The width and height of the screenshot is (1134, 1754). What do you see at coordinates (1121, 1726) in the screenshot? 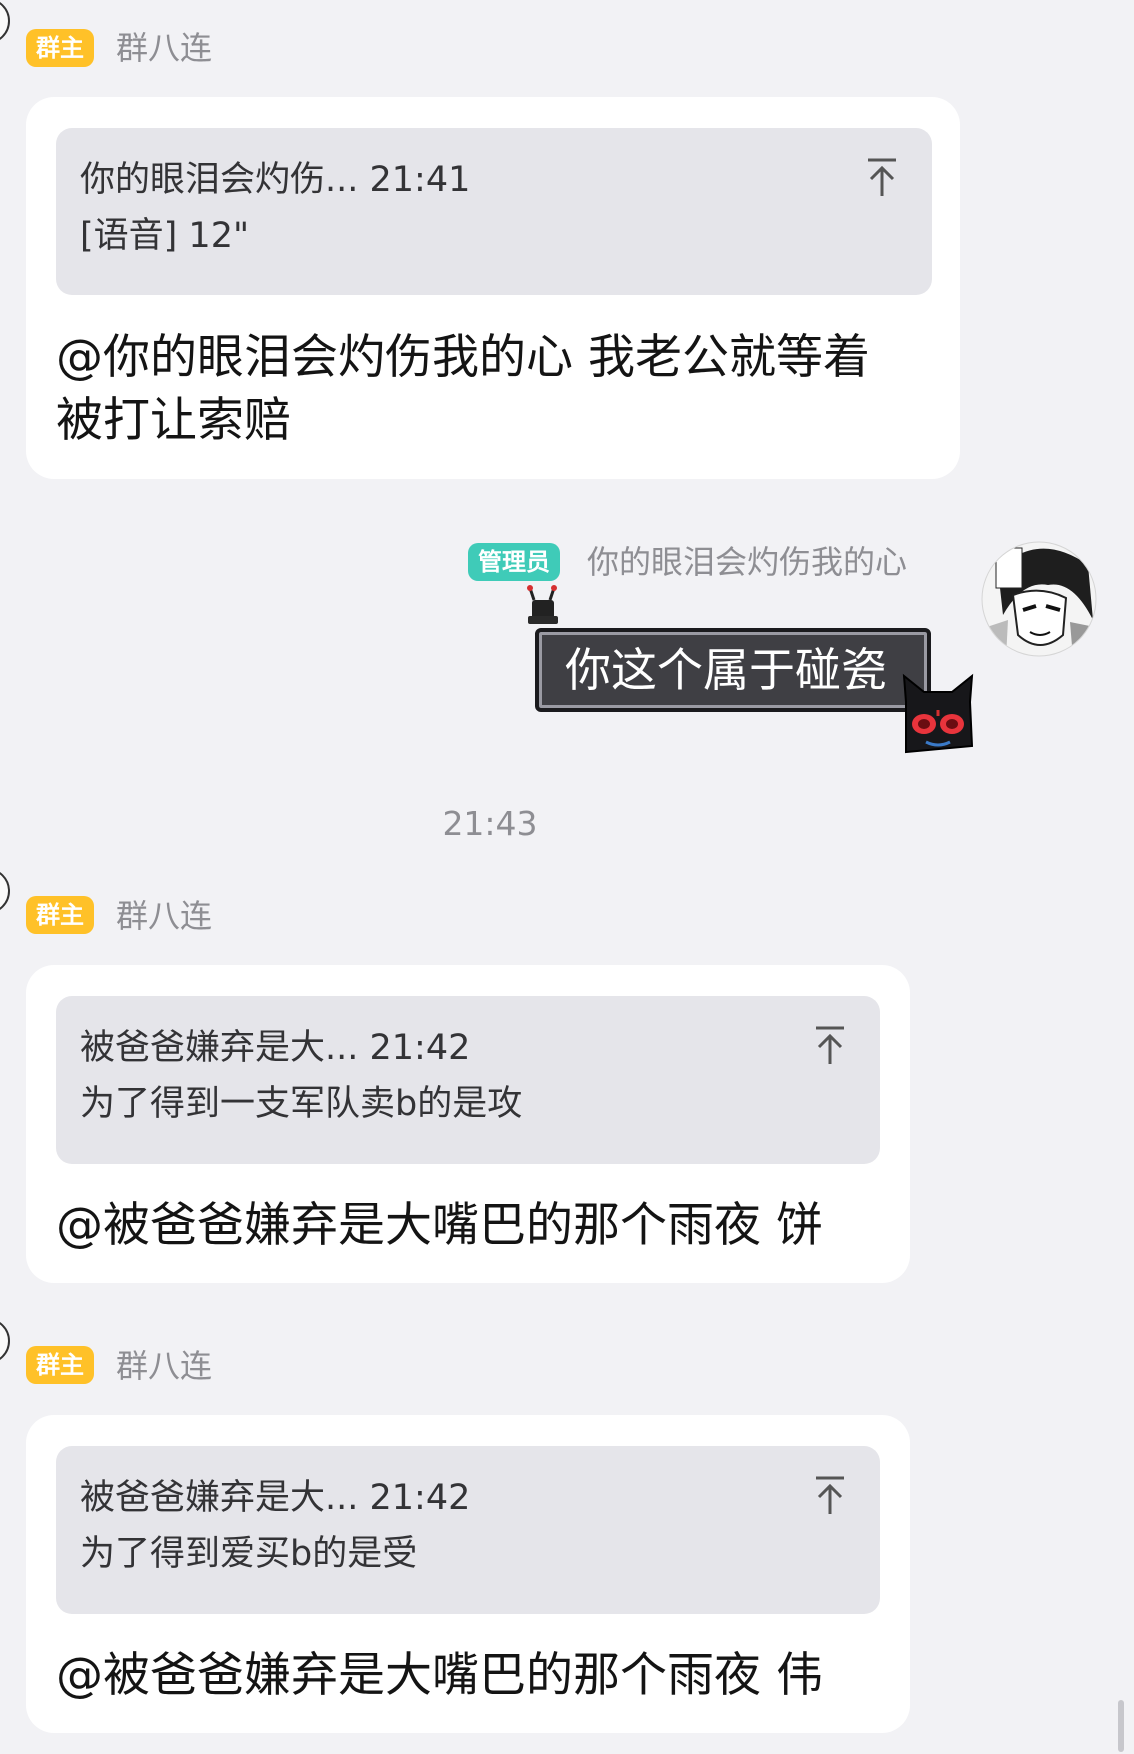
I see `scrollbar` at bounding box center [1121, 1726].